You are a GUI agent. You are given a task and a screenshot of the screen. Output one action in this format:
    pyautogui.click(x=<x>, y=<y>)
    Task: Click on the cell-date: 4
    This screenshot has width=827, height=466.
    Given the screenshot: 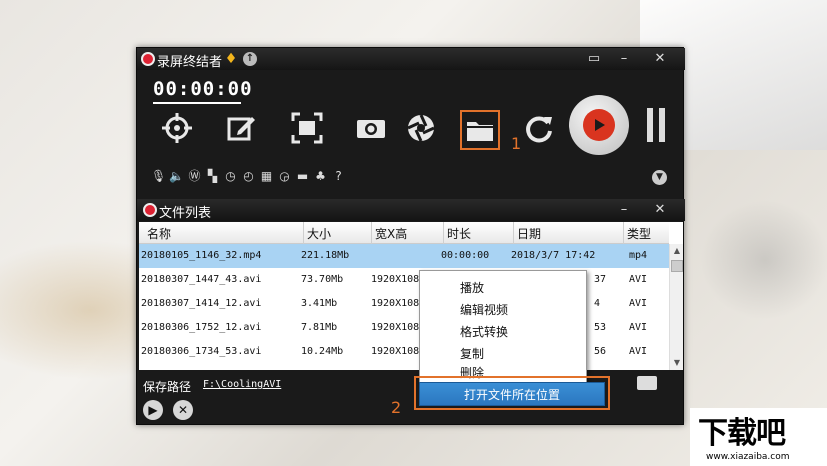 What is the action you would take?
    pyautogui.click(x=597, y=303)
    